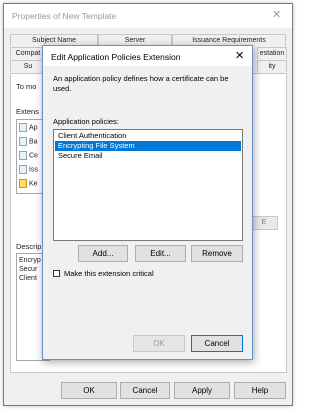 Image resolution: width=320 pixels, height=414 pixels. I want to click on remove-button: Remove, so click(217, 253).